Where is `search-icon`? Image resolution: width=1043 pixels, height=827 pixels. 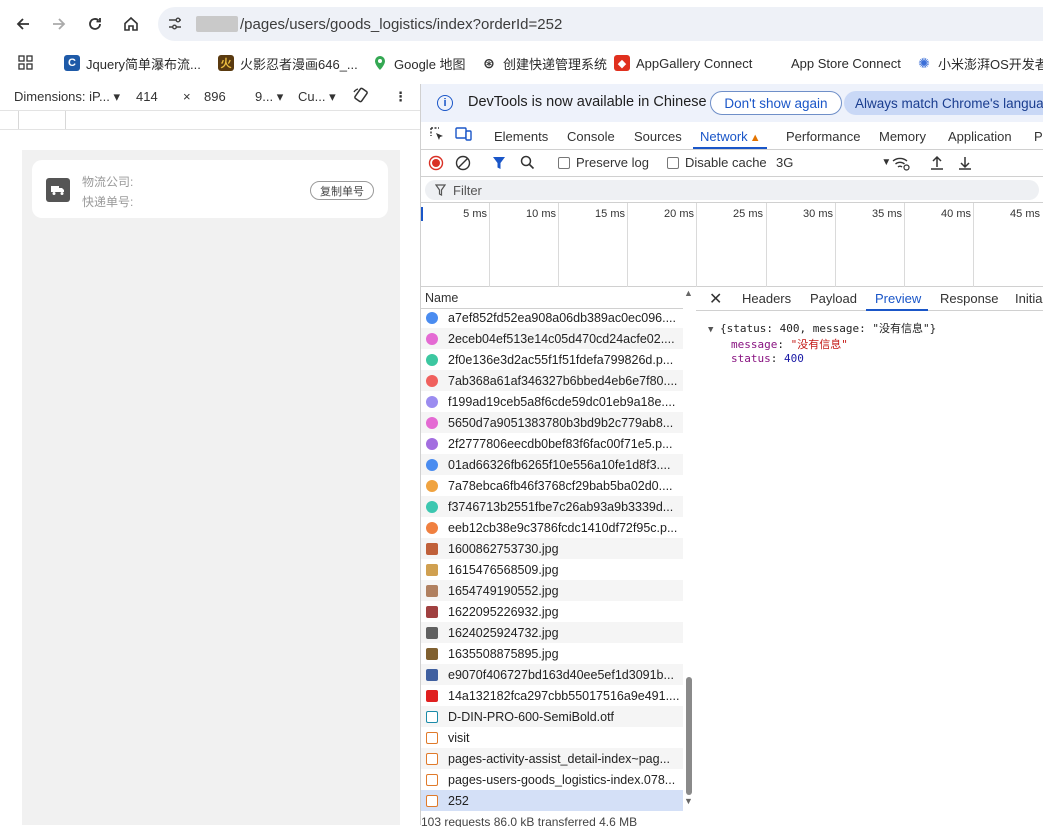 search-icon is located at coordinates (527, 162).